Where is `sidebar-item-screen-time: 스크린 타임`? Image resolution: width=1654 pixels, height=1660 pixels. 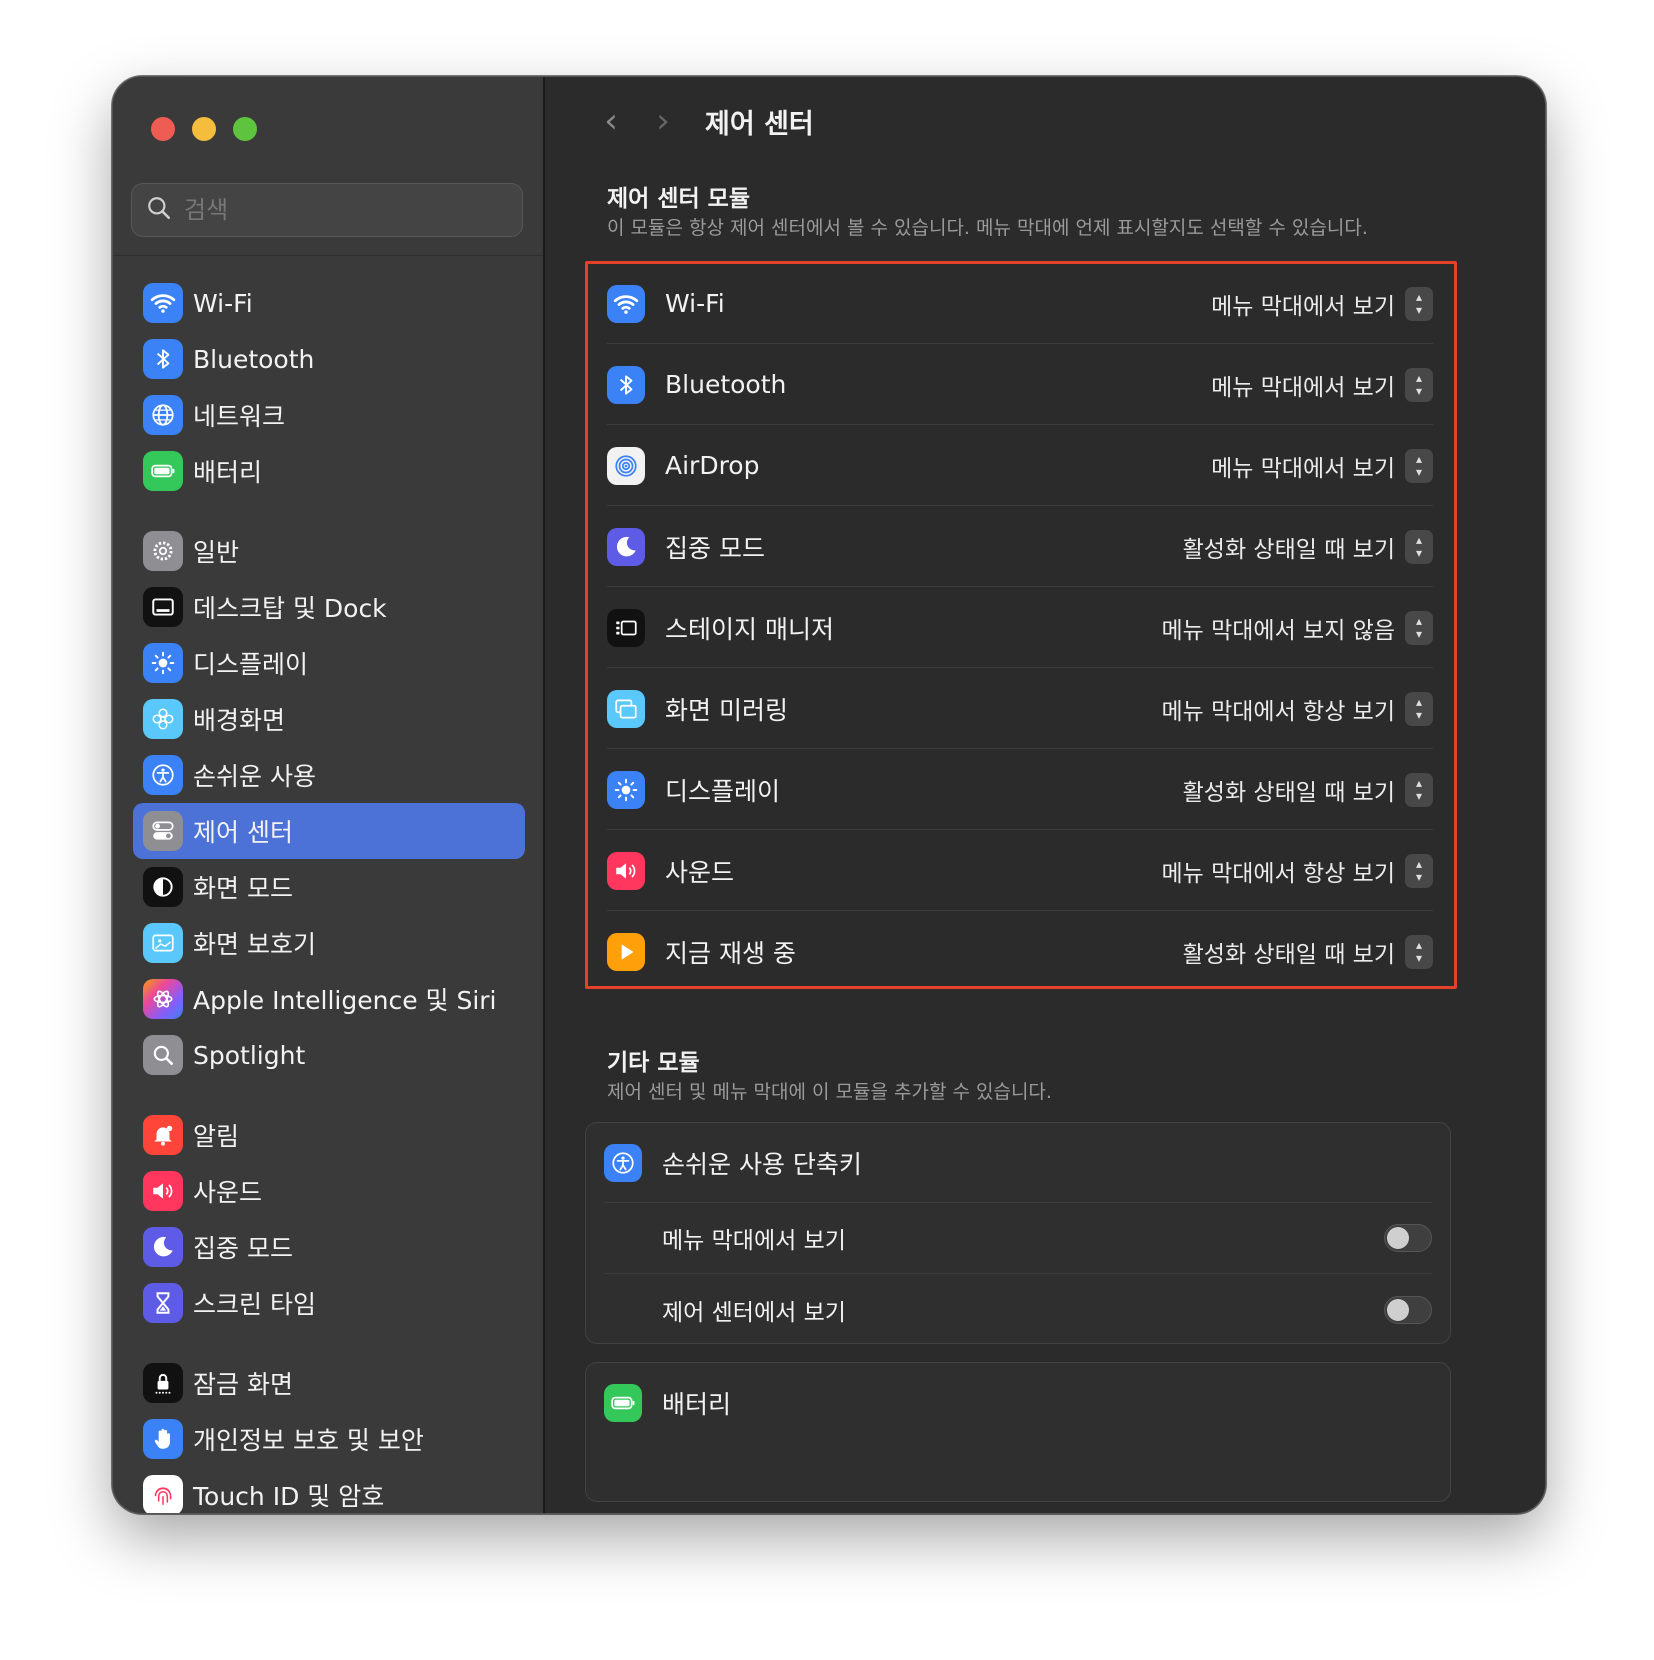
sidebar-item-screen-time: 스크린 타임 is located at coordinates (329, 1303).